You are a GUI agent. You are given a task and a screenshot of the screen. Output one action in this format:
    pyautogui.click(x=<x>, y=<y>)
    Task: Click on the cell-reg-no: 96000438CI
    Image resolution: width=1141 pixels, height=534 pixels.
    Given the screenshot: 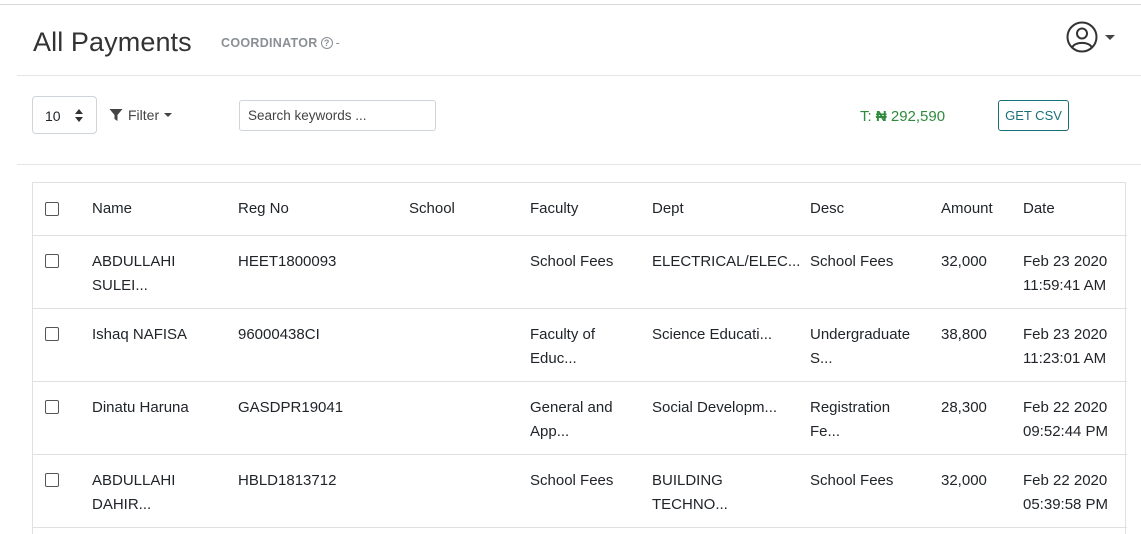 What is the action you would take?
    pyautogui.click(x=279, y=334)
    